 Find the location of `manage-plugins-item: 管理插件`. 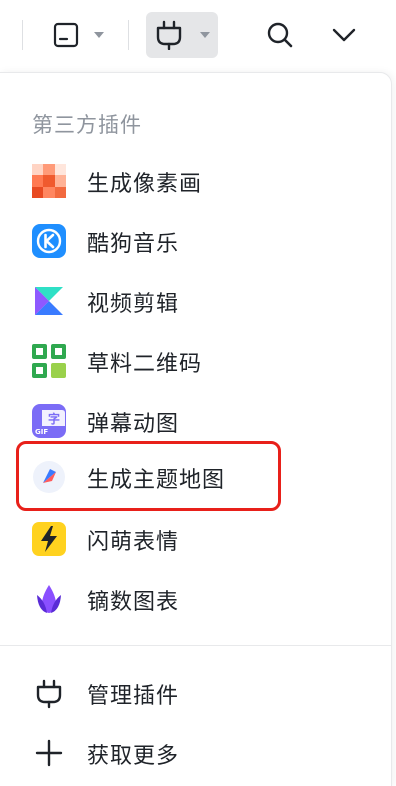

manage-plugins-item: 管理插件 is located at coordinates (196, 693).